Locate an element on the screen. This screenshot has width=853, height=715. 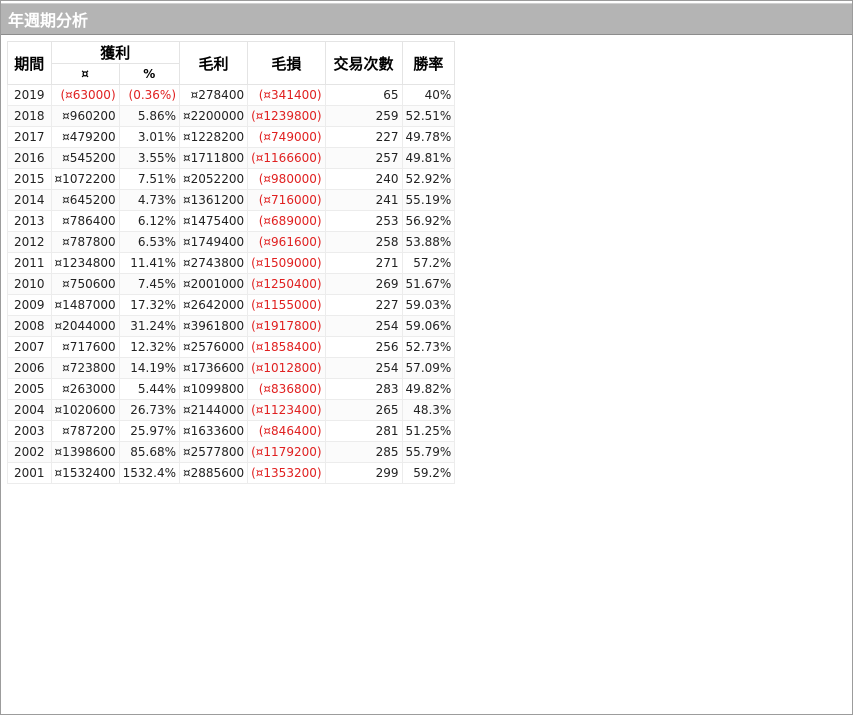
cell-trades: 240 is located at coordinates (363, 179).